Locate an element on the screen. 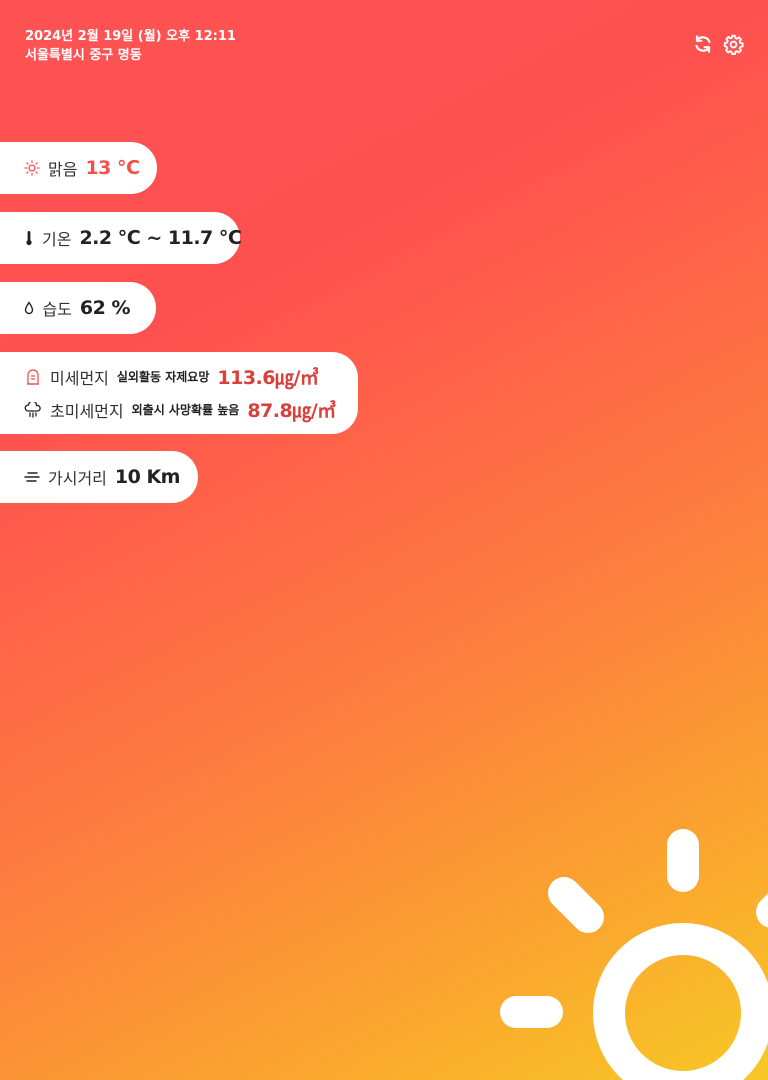  gear-icon is located at coordinates (733, 44).